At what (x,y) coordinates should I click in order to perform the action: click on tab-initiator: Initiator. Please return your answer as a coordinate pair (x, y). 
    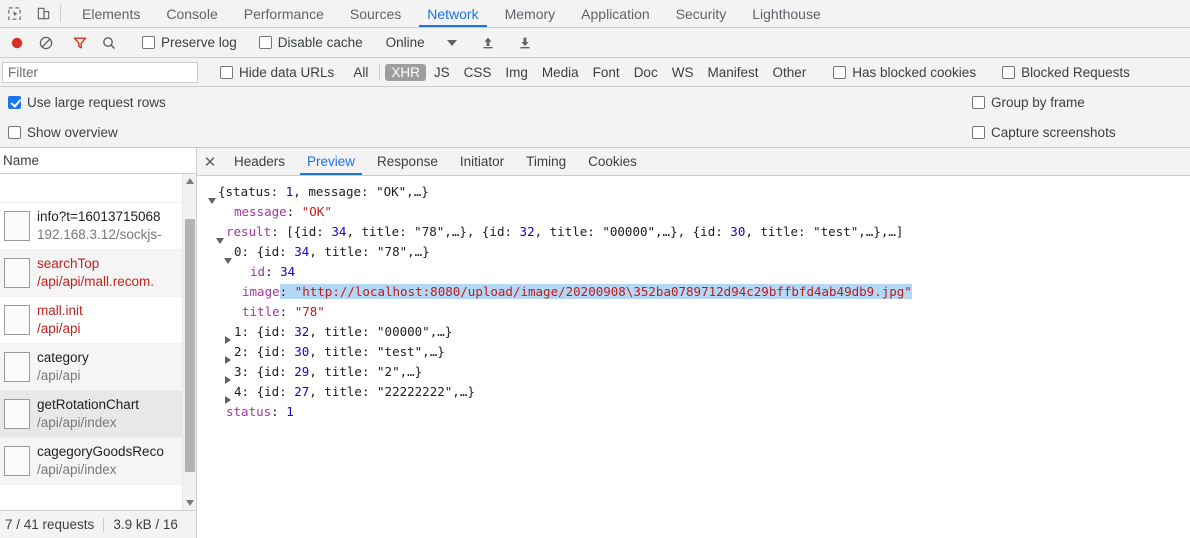
    Looking at the image, I should click on (482, 161).